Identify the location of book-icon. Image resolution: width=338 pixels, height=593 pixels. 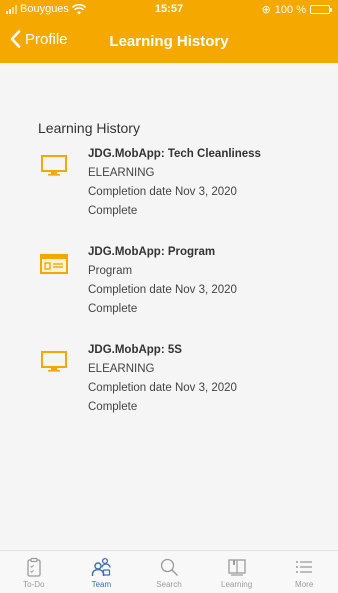
(236, 567).